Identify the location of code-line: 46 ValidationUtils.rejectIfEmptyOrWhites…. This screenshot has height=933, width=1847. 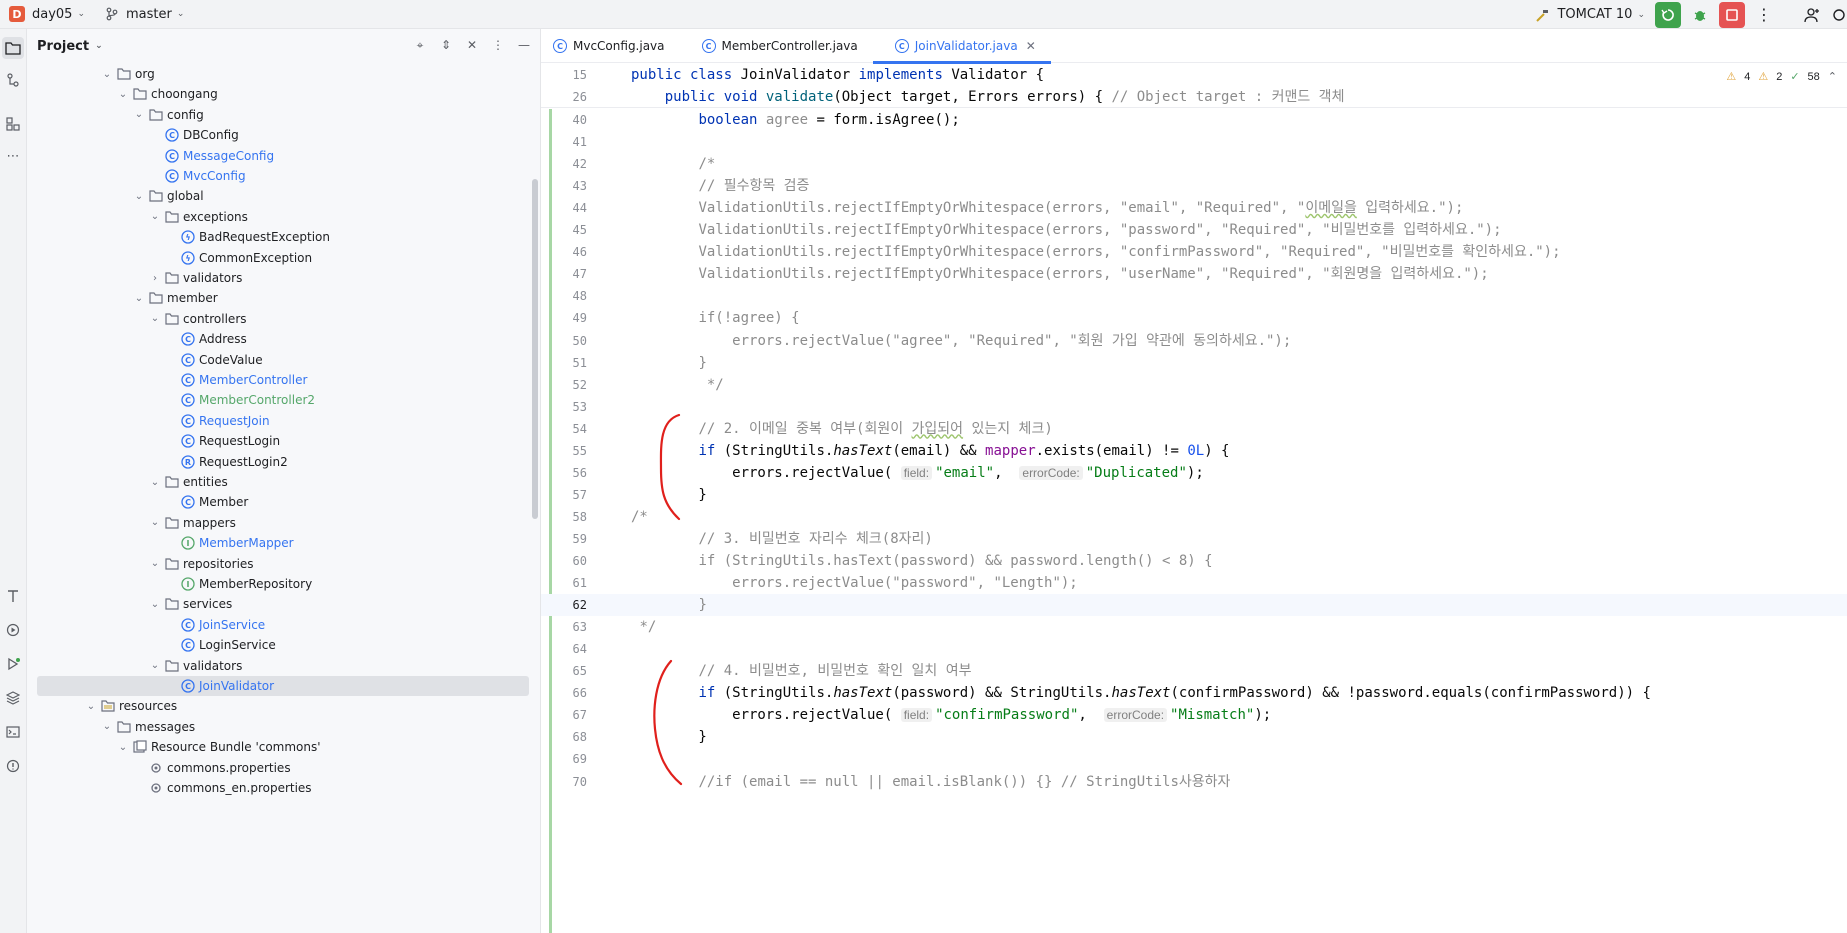
(1194, 252).